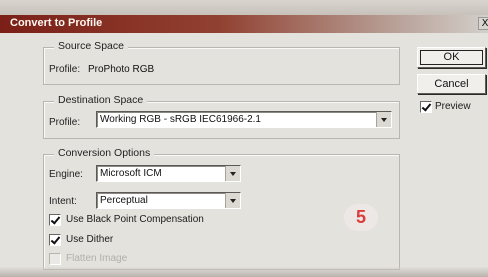 This screenshot has width=488, height=277. I want to click on close-icon: X, so click(484, 23).